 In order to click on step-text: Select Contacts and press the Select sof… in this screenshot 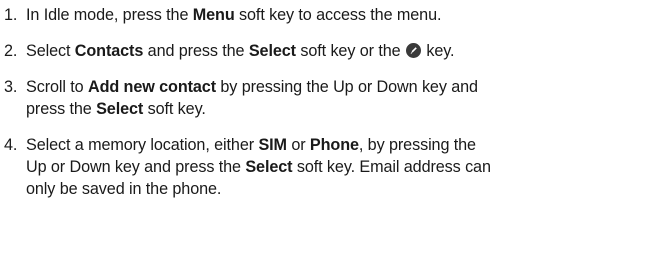, I will do `click(240, 51)`.